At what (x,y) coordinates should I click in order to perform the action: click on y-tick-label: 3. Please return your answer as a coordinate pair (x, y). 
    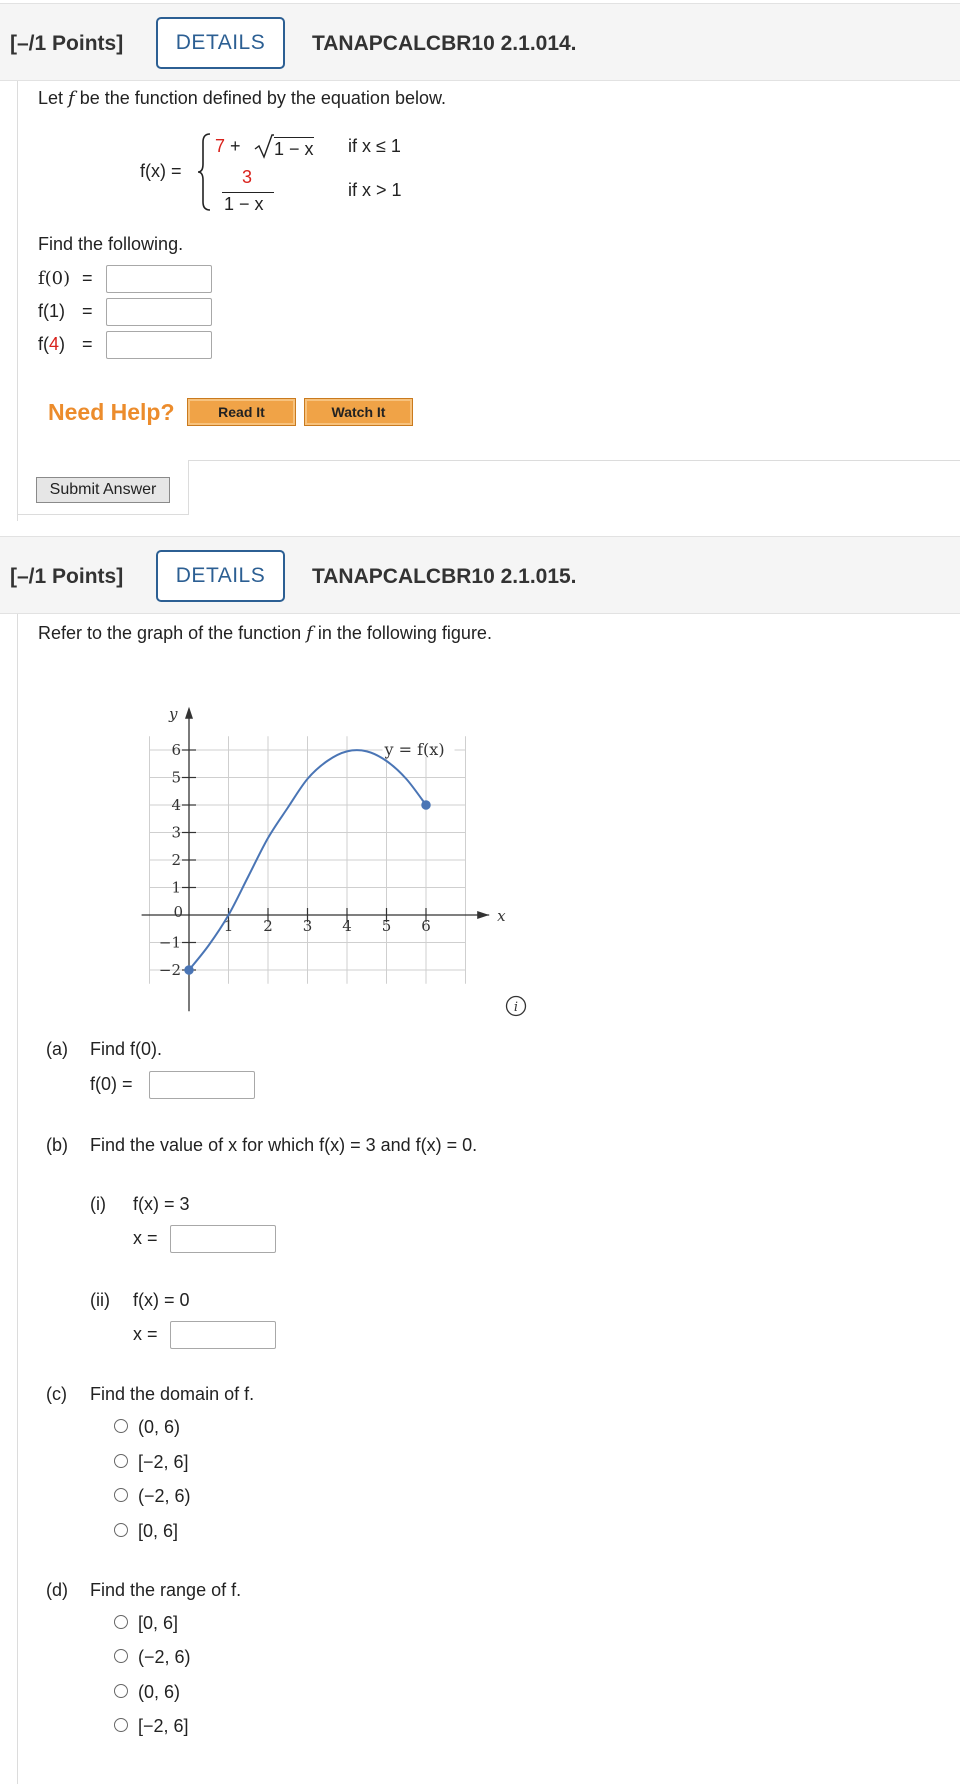
    Looking at the image, I should click on (176, 833).